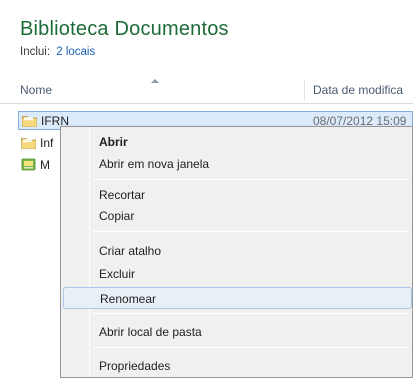 The width and height of the screenshot is (413, 378). Describe the element at coordinates (75, 52) in the screenshot. I see `includes-locations-link: 2 locais` at that location.